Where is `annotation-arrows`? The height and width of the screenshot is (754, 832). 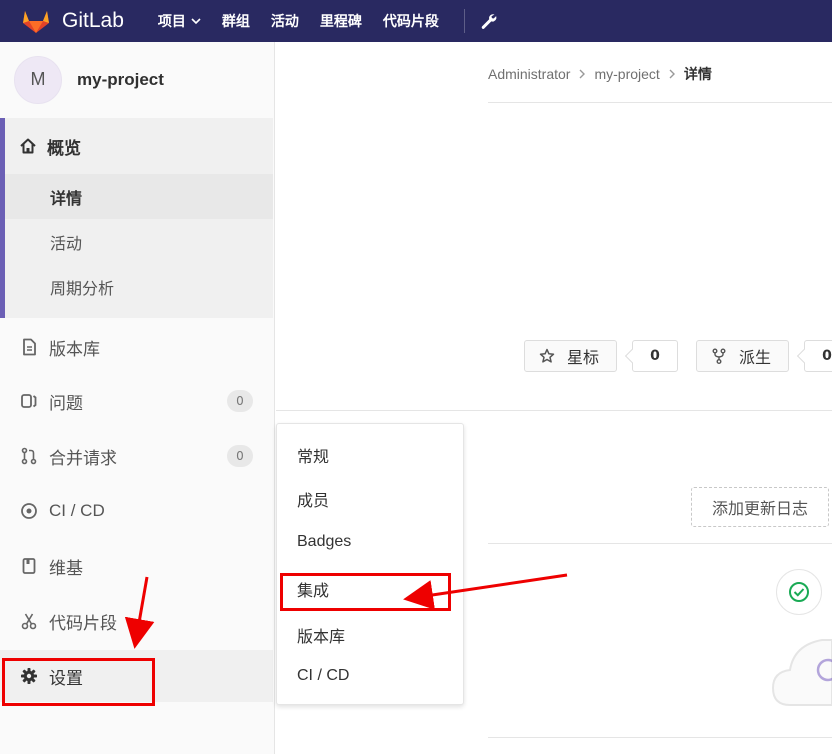
annotation-arrows is located at coordinates (346, 611).